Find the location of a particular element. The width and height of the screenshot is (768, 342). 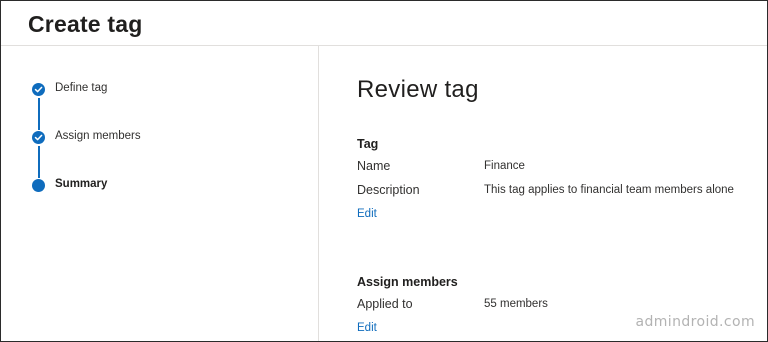

name-value: Finance is located at coordinates (504, 166).